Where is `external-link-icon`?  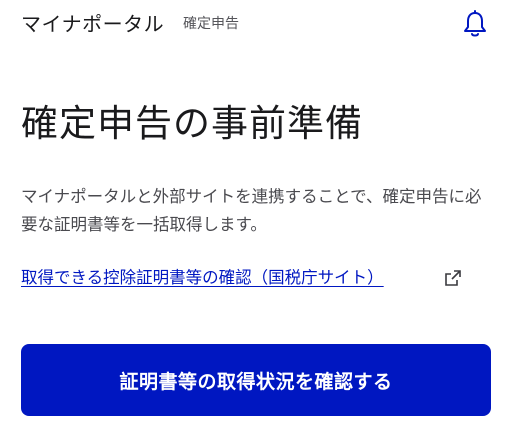 external-link-icon is located at coordinates (453, 278).